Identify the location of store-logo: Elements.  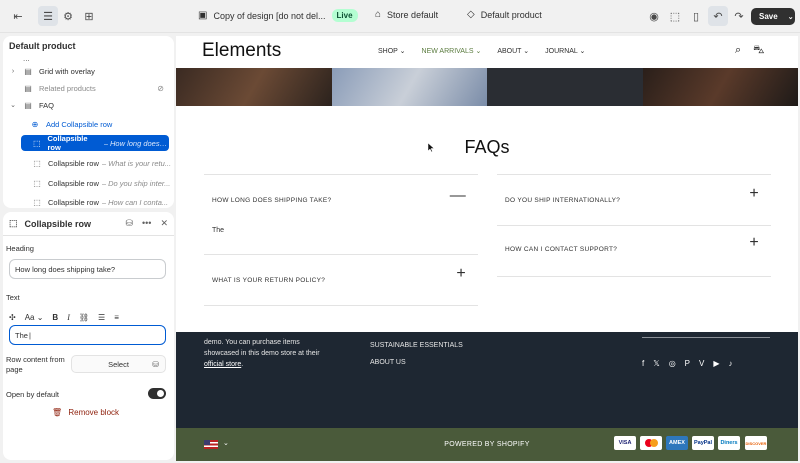
(241, 51).